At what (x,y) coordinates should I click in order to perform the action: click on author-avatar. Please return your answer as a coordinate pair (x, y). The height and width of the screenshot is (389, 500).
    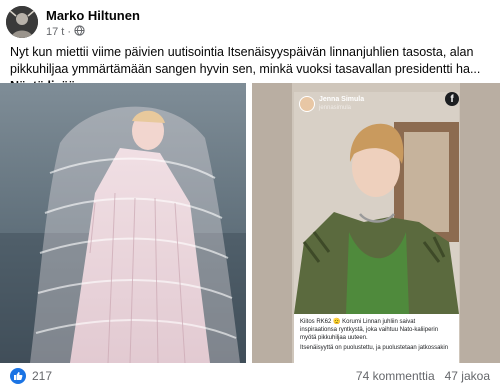
    Looking at the image, I should click on (22, 22).